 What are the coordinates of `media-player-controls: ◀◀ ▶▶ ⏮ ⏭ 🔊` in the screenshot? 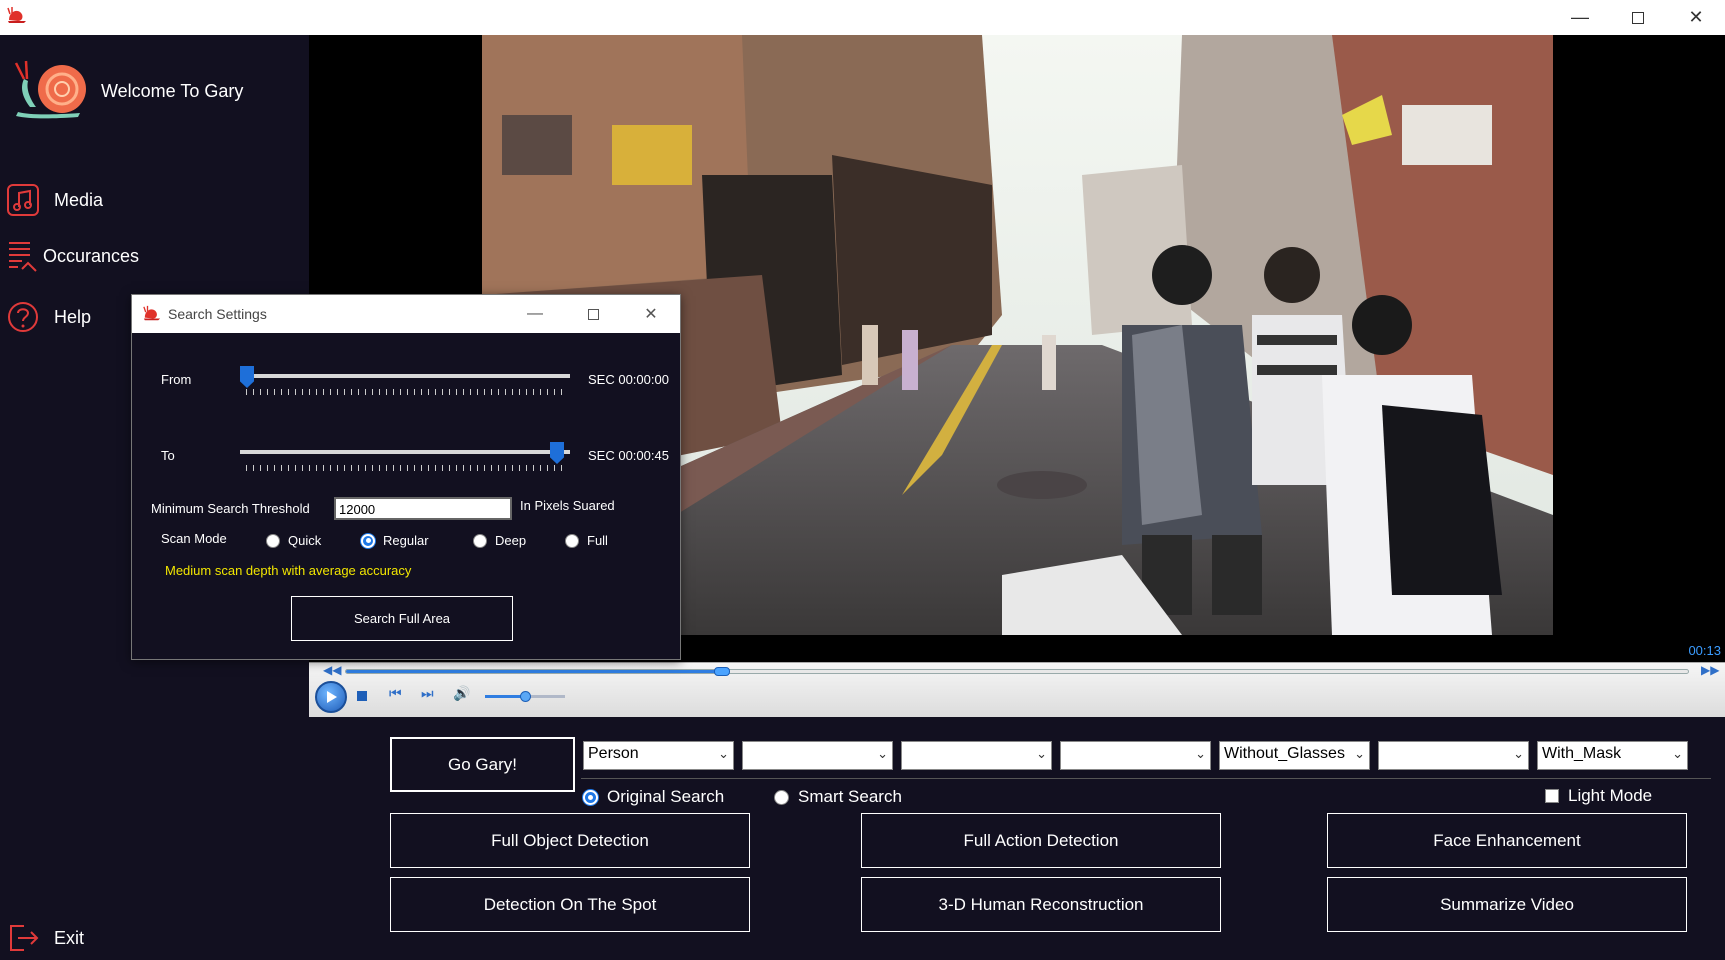 It's located at (1017, 689).